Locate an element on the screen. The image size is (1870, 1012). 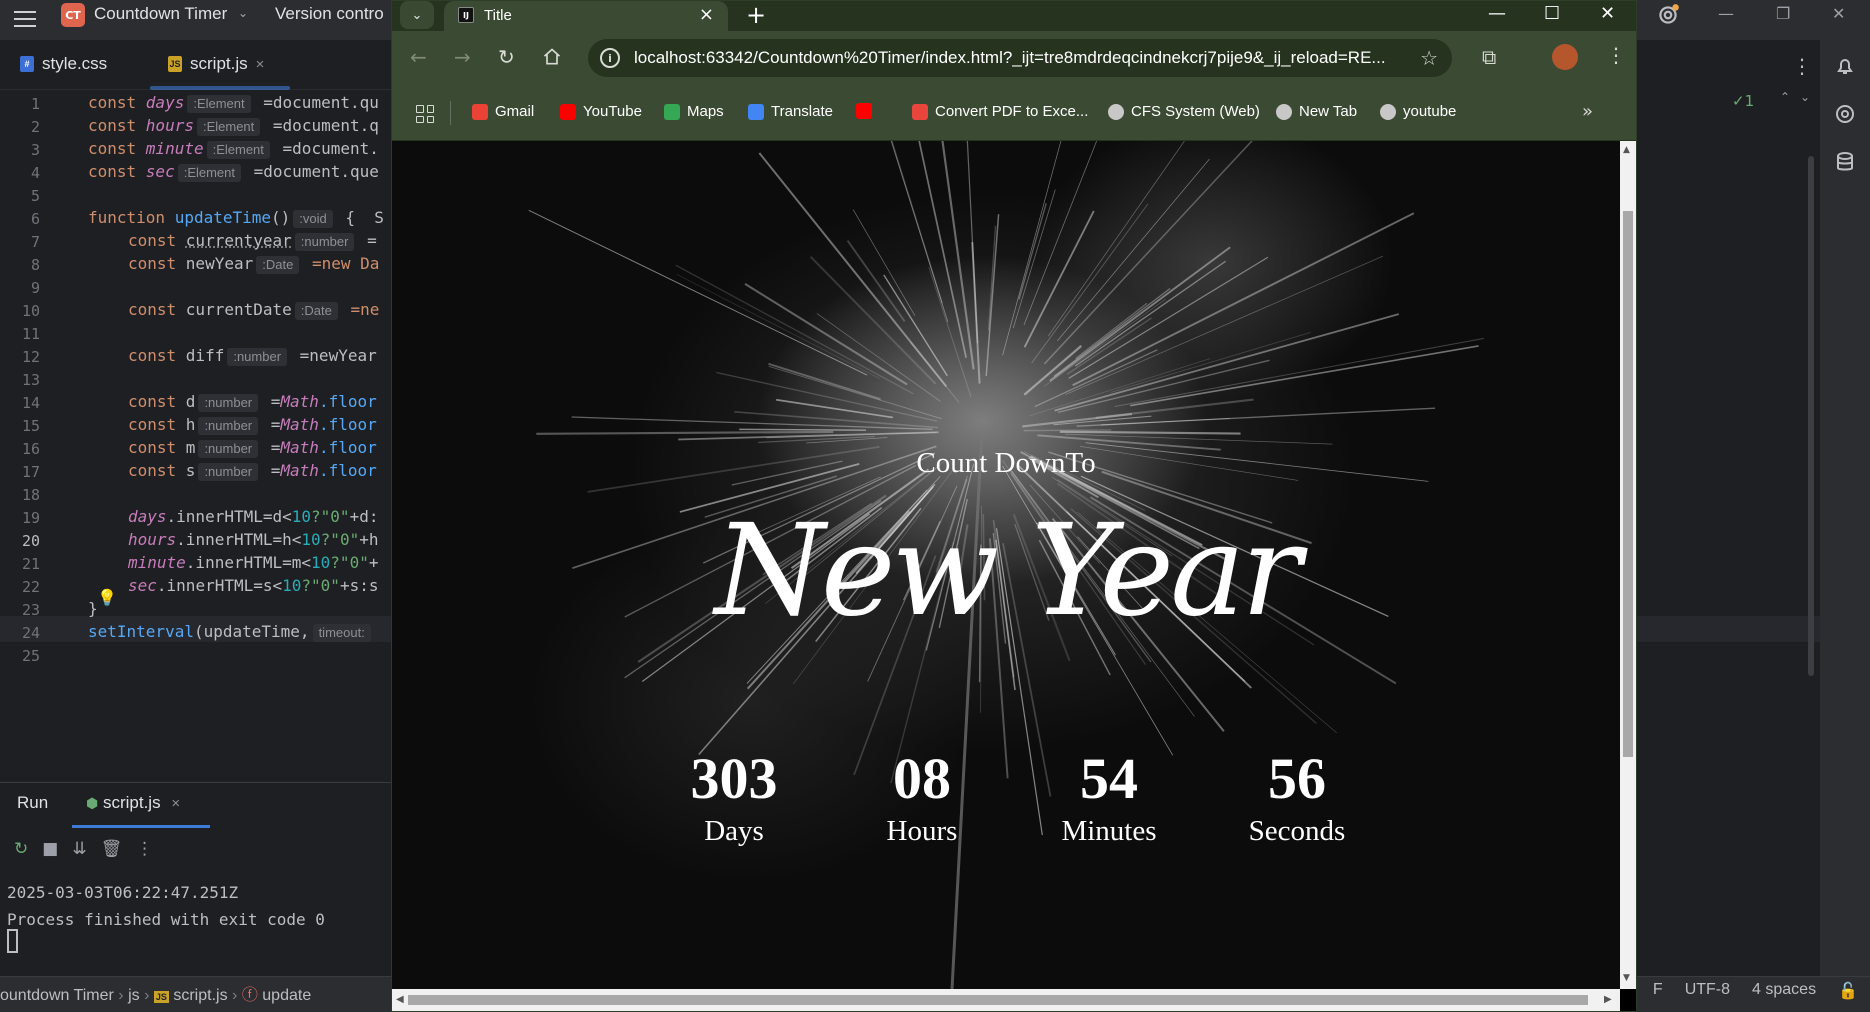
browser-tab-title: Title is located at coordinates (498, 15).